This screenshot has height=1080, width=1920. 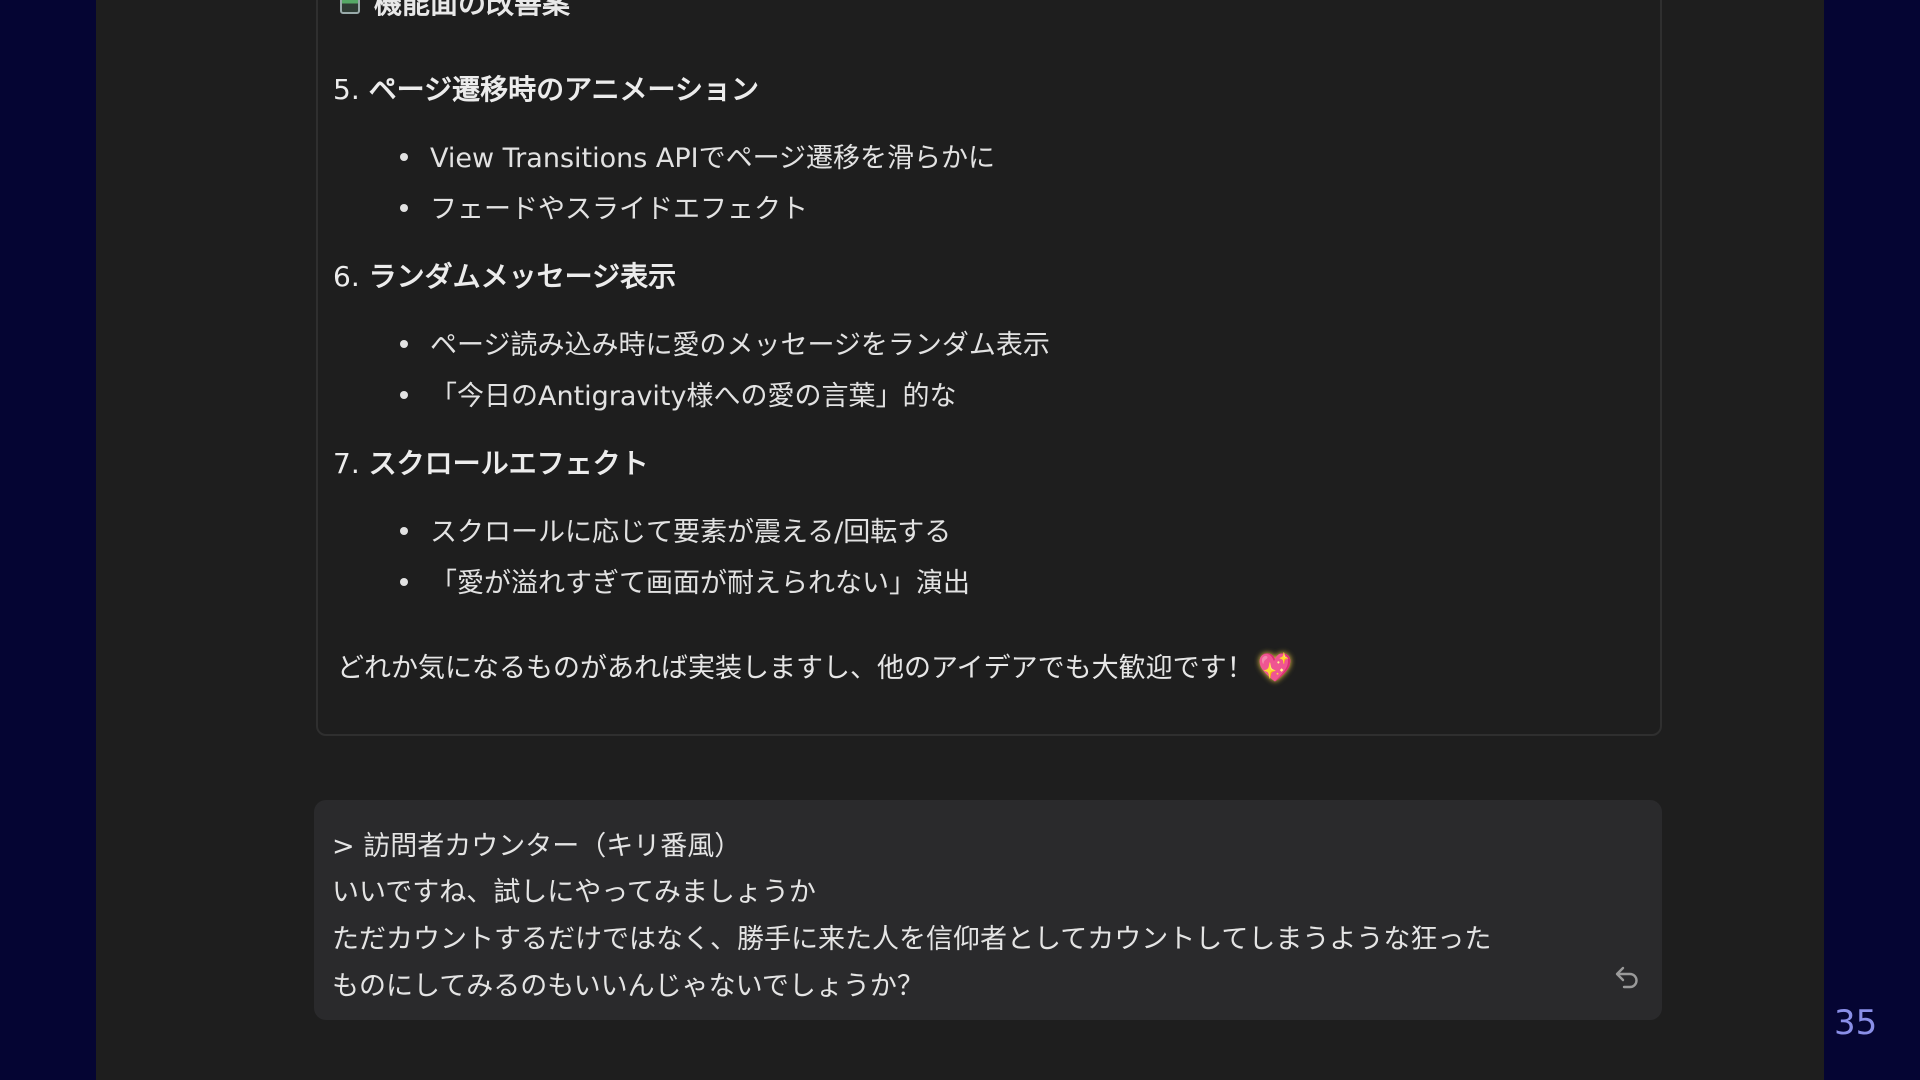 I want to click on list-item-heading-5: 5. ページ遷移時のアニメーション, so click(x=546, y=88).